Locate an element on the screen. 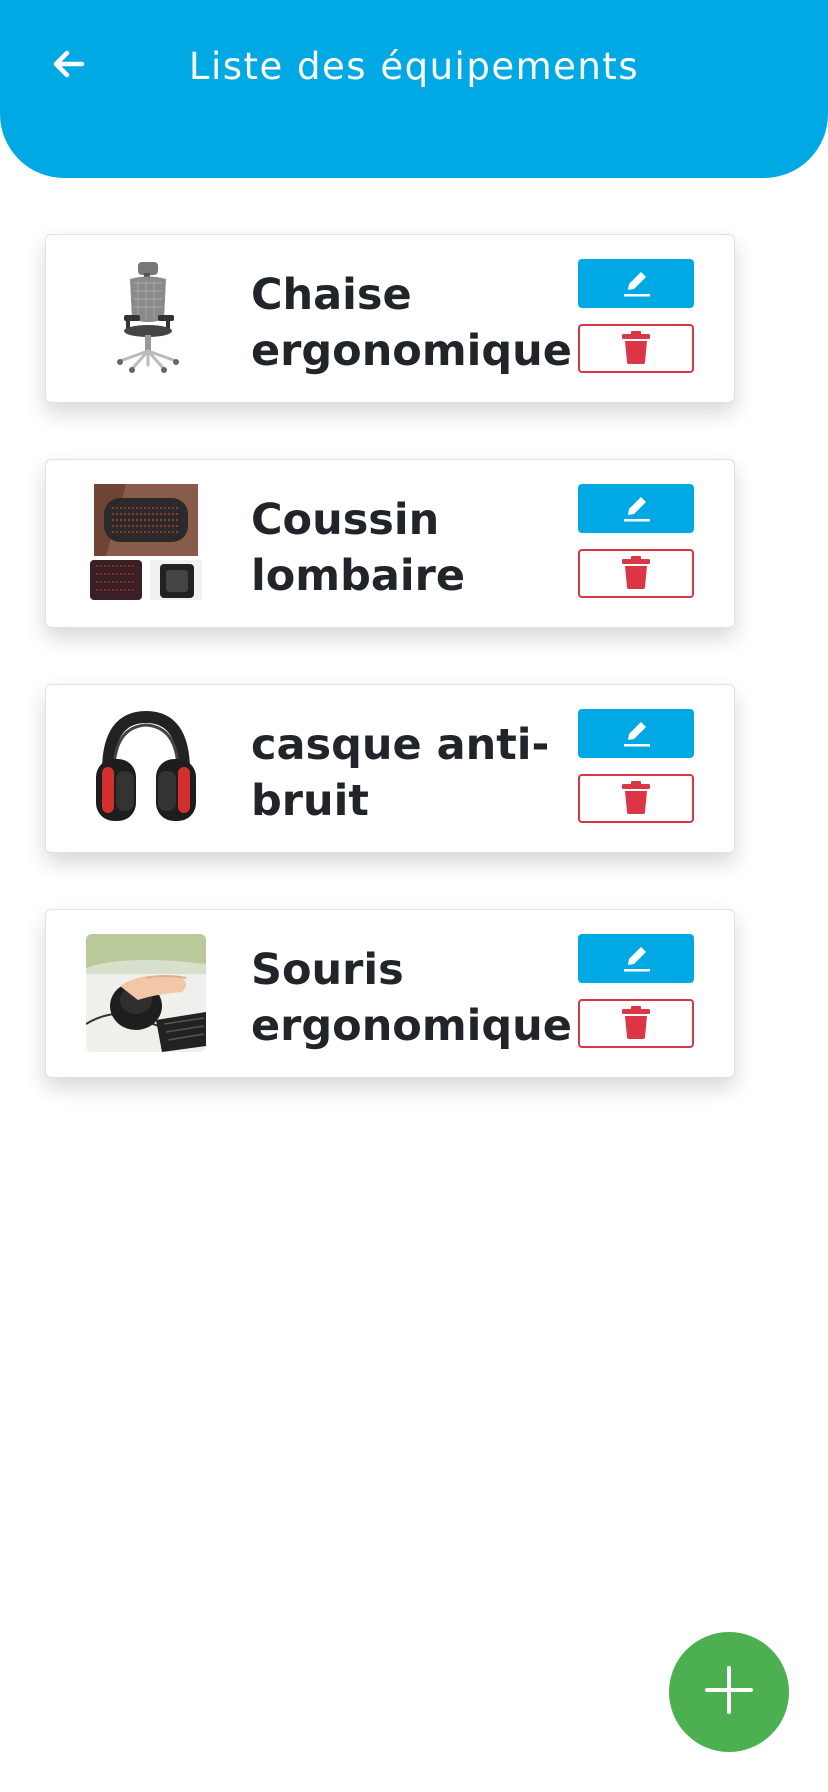 The image size is (828, 1792). office-chair-image is located at coordinates (146, 318).